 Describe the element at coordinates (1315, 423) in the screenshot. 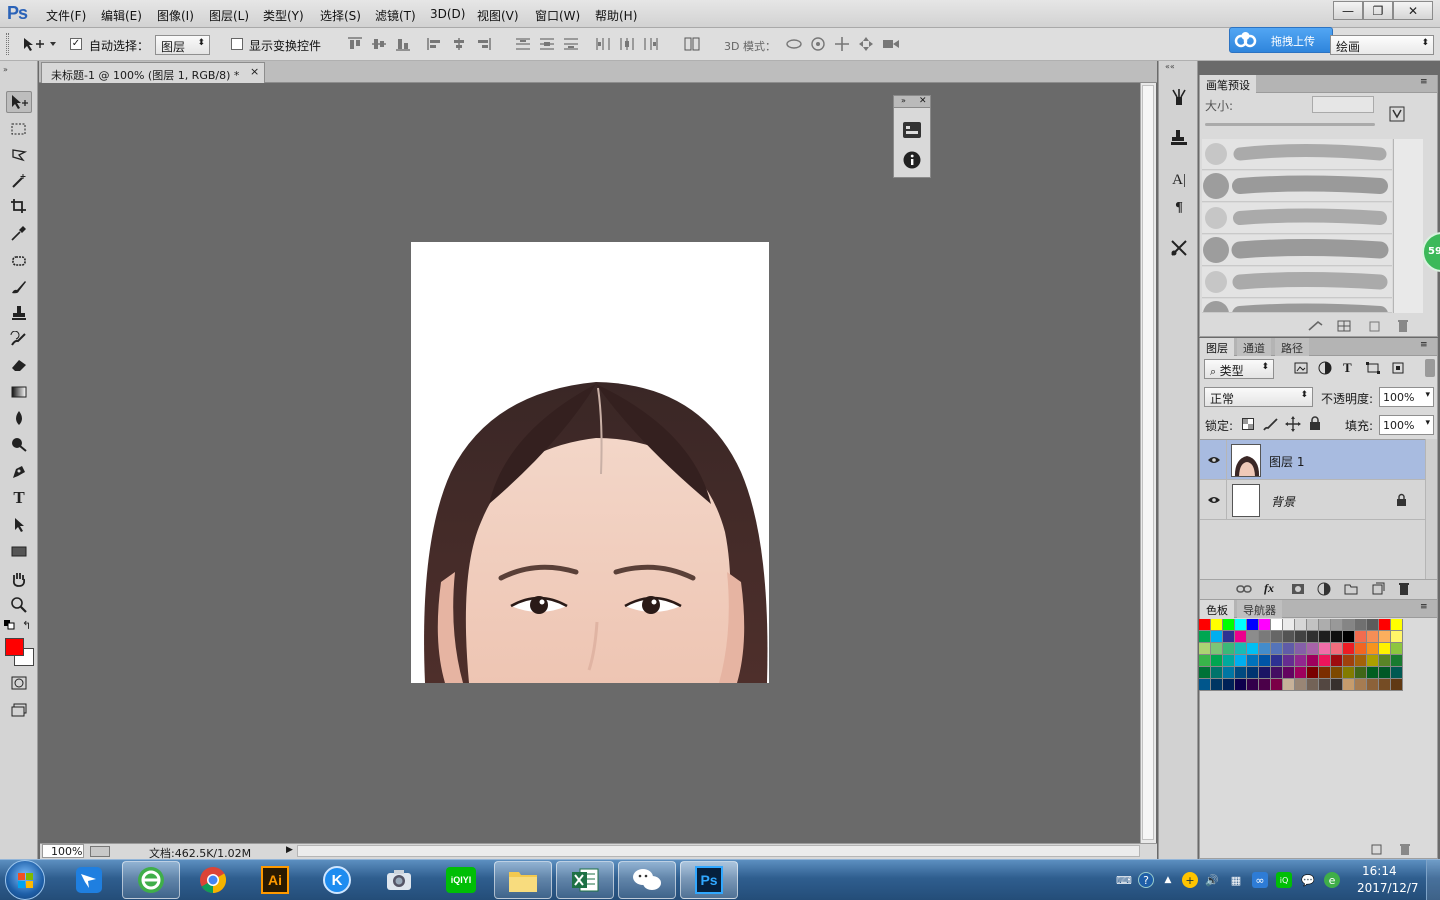

I see `lock-all-icon` at that location.